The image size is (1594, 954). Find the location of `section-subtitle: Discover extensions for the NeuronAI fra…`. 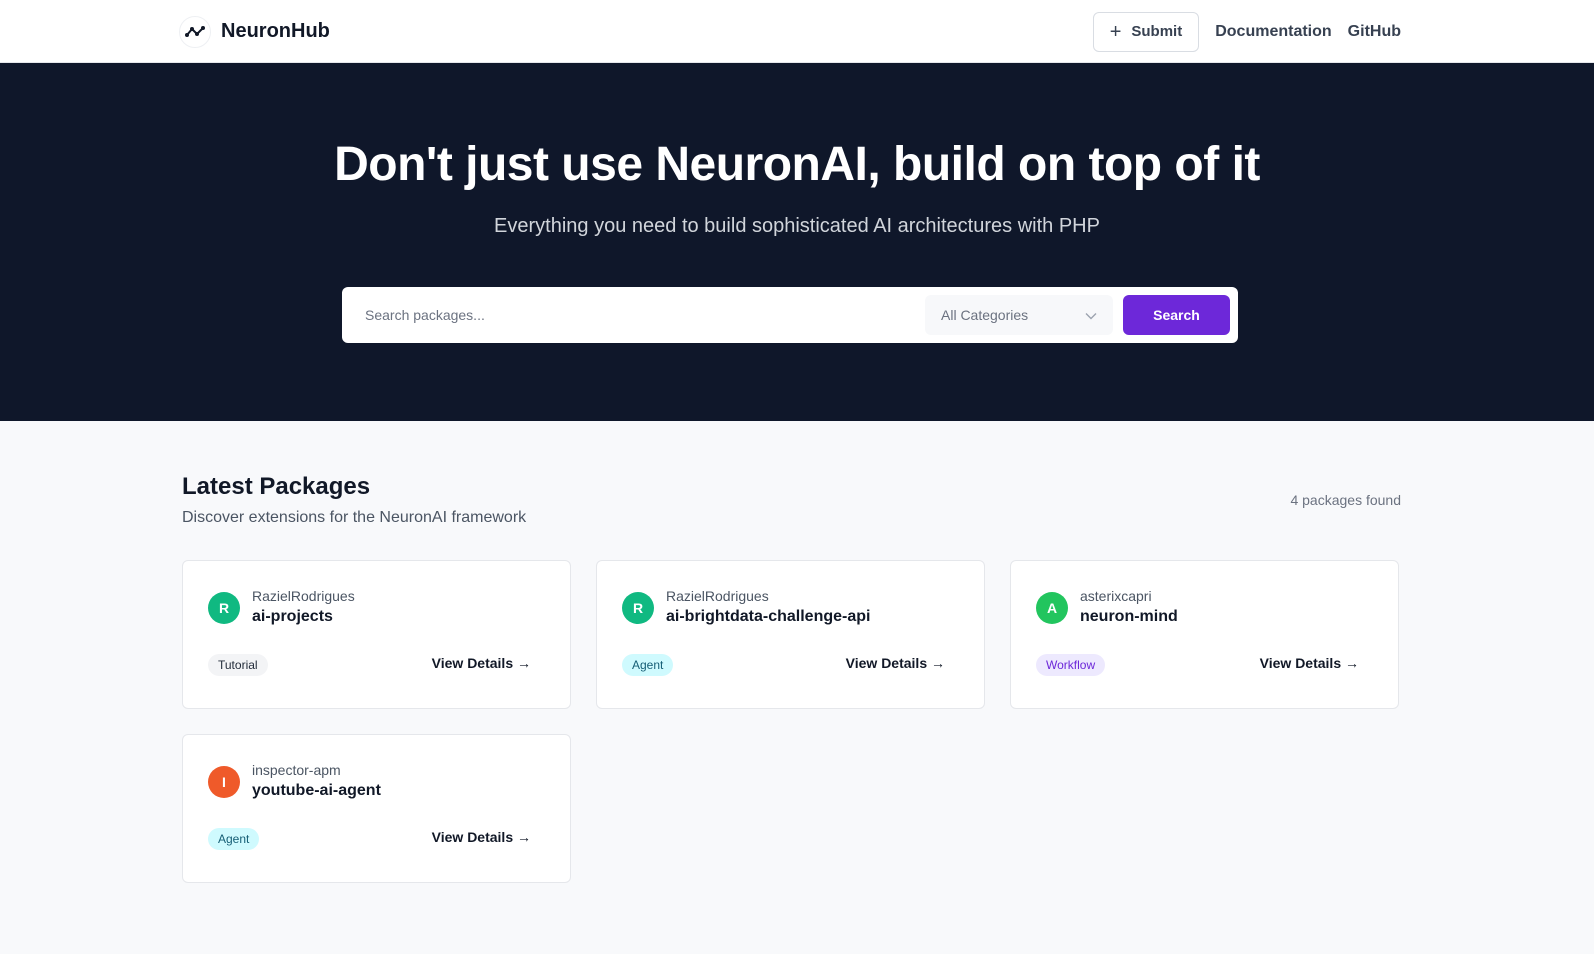

section-subtitle: Discover extensions for the NeuronAI fra… is located at coordinates (354, 517).